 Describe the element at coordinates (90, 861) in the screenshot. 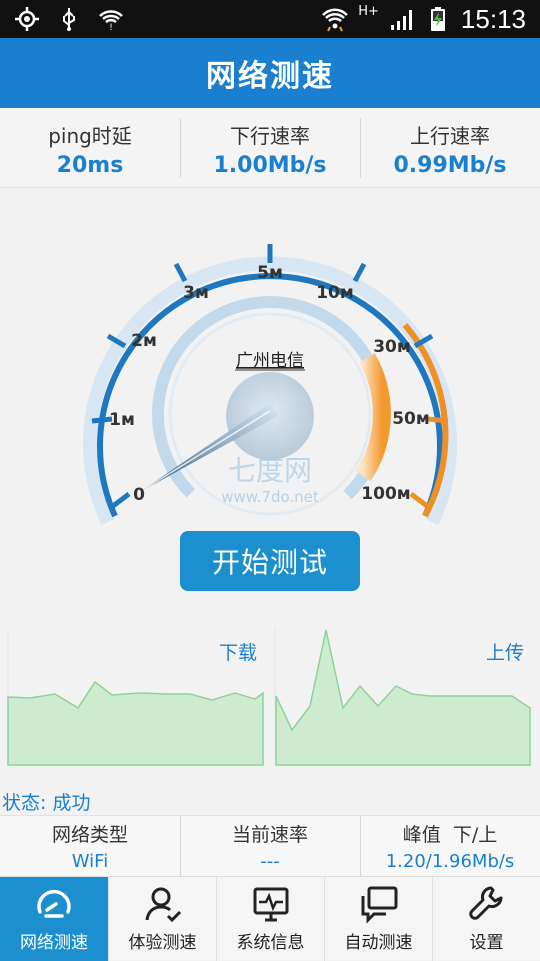

I see `network-type-value: WiFi` at that location.